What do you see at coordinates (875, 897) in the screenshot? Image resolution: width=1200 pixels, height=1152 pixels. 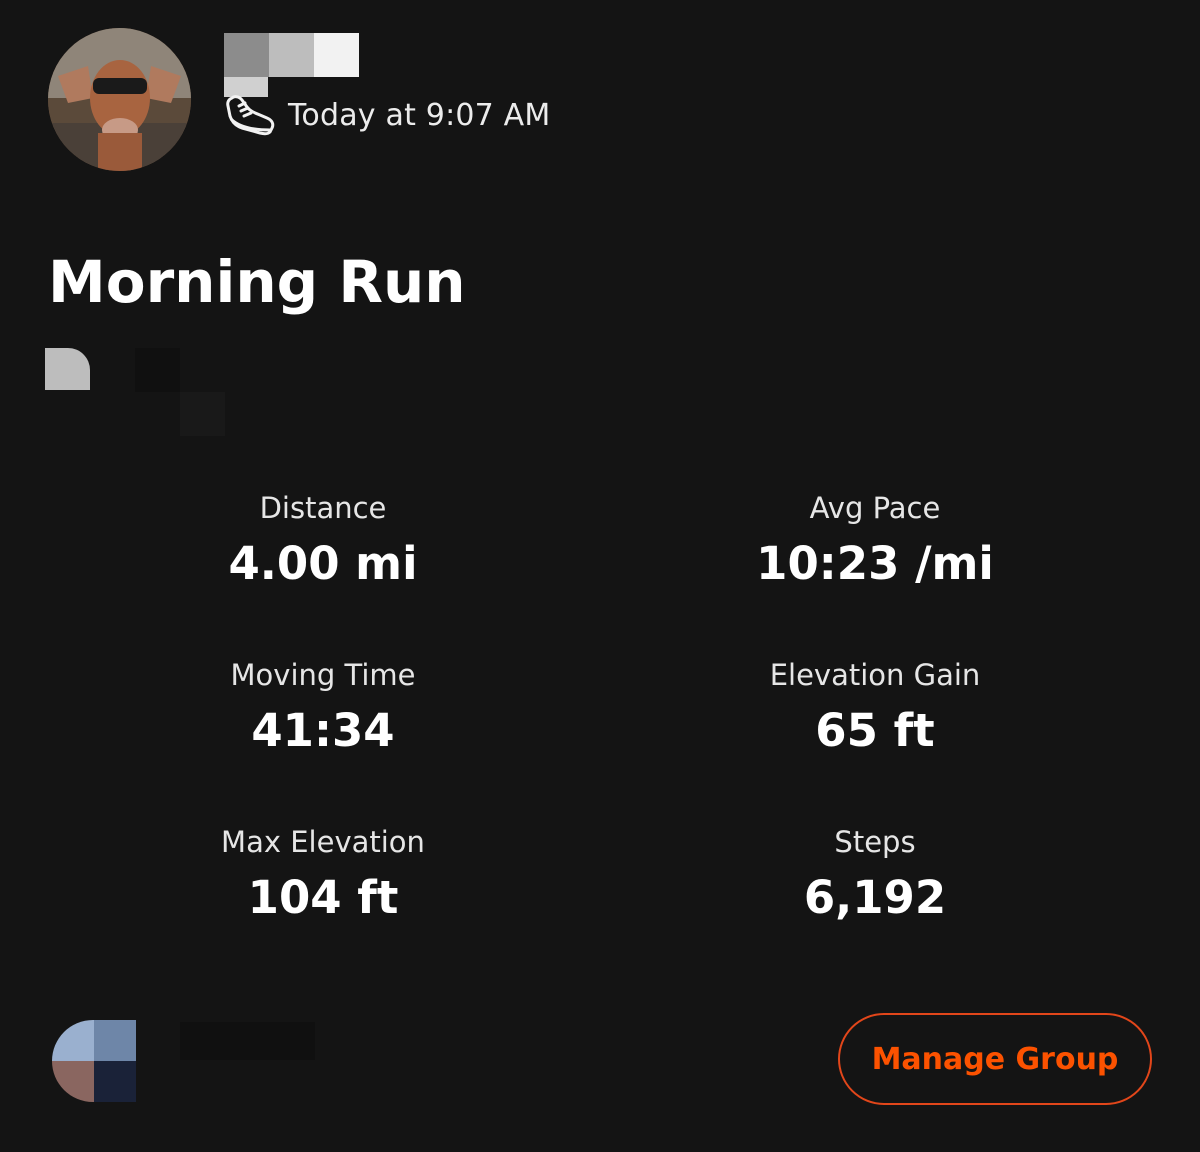 I see `stat-value: 6,192` at bounding box center [875, 897].